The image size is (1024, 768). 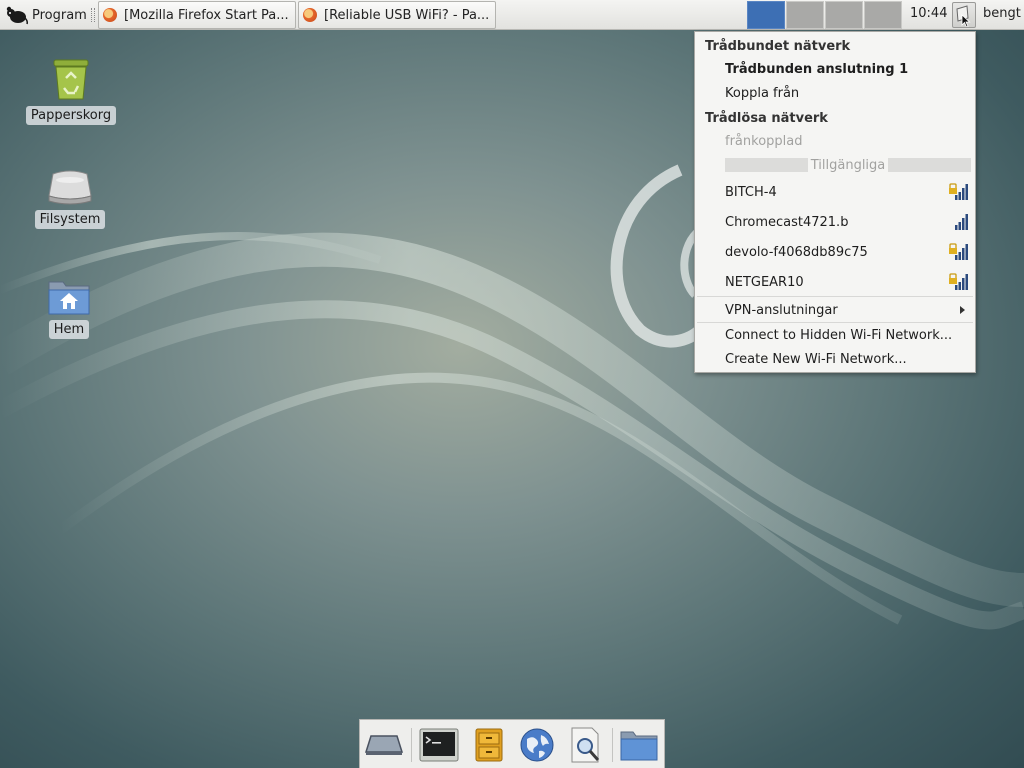 I want to click on wired-network-header: Trådbundet nätverk, so click(x=778, y=46).